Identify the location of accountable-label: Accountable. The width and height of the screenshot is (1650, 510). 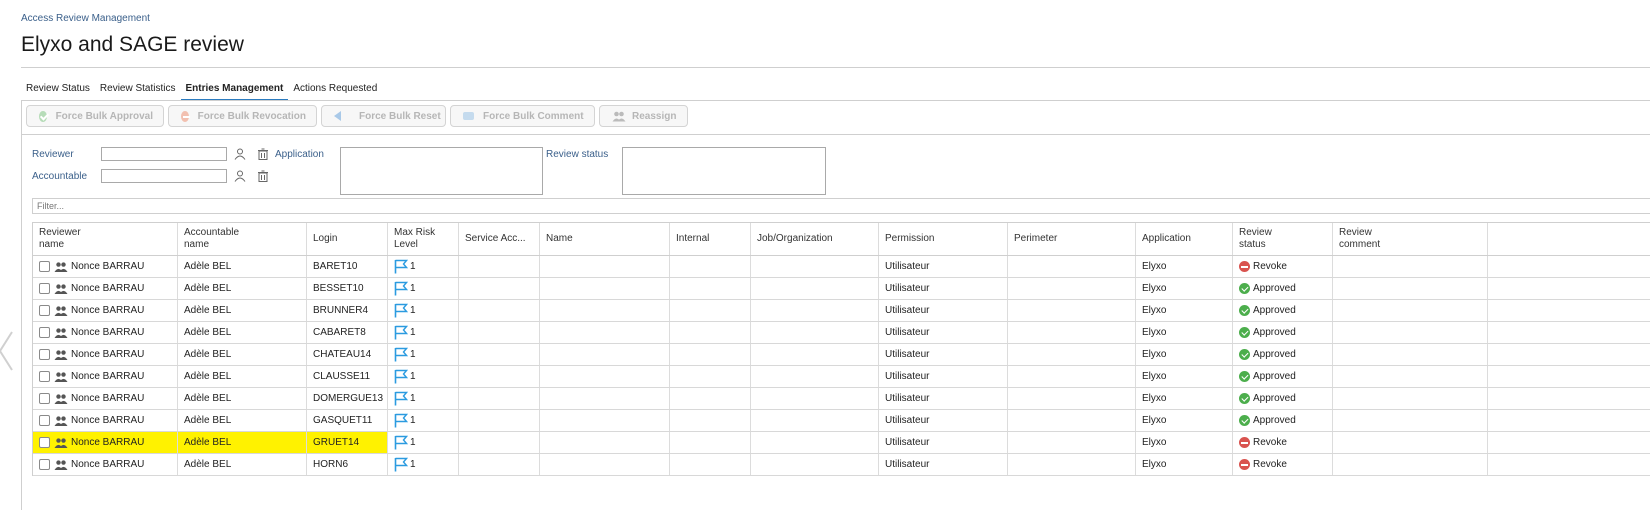
(60, 176).